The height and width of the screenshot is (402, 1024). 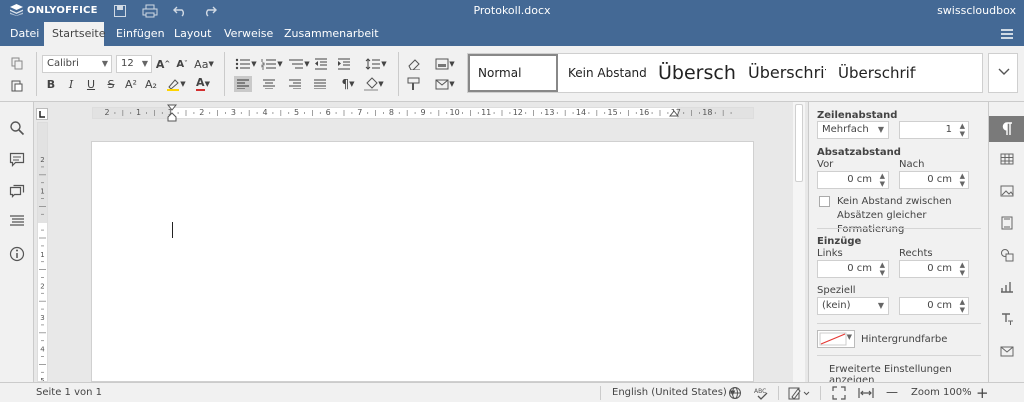 What do you see at coordinates (1006, 287) in the screenshot?
I see `chart-settings-icon` at bounding box center [1006, 287].